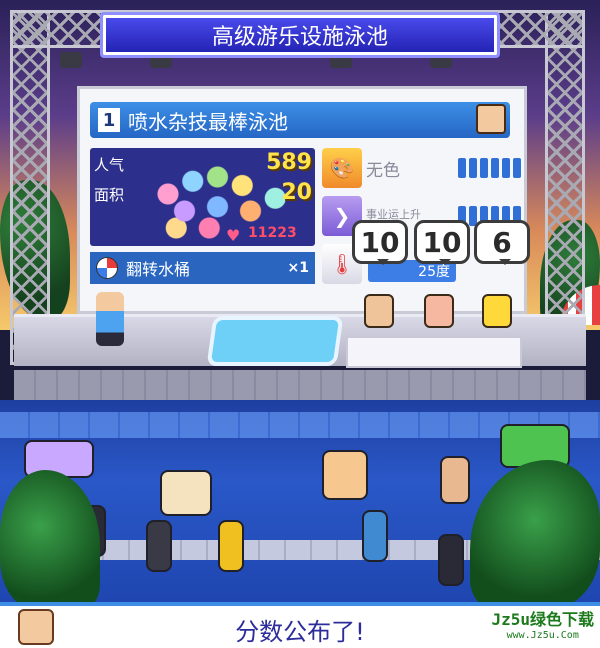 Image resolution: width=600 pixels, height=648 pixels. What do you see at coordinates (296, 192) in the screenshot?
I see `area-value: 20` at bounding box center [296, 192].